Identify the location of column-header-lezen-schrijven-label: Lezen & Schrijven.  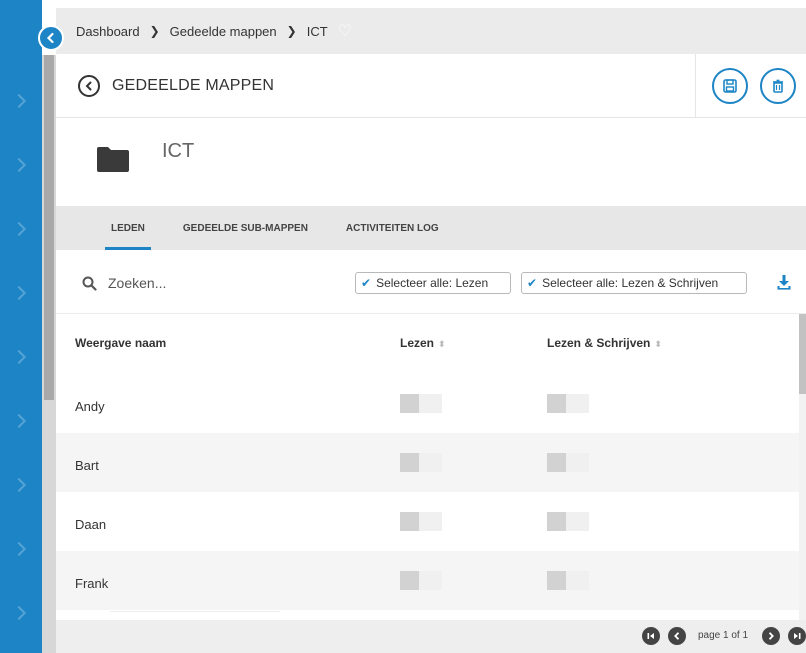
(599, 343).